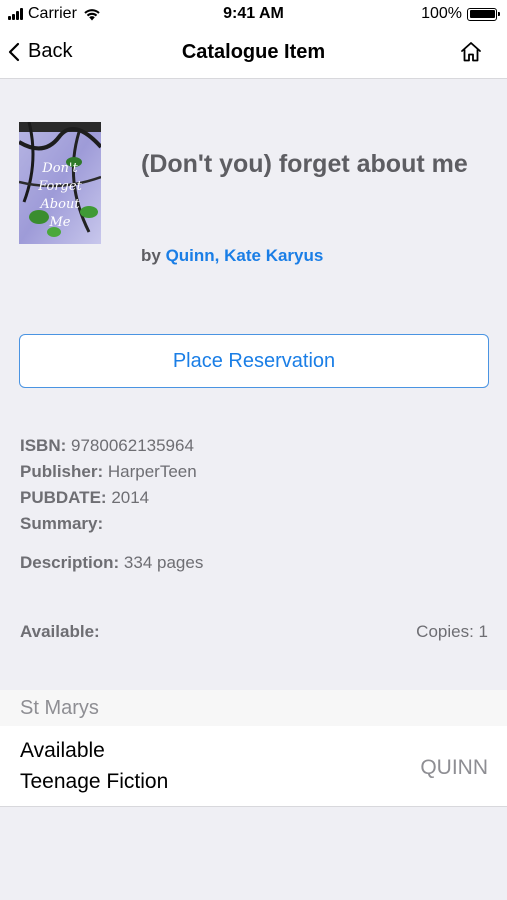 This screenshot has height=900, width=507. I want to click on status-right: 100%, so click(460, 14).